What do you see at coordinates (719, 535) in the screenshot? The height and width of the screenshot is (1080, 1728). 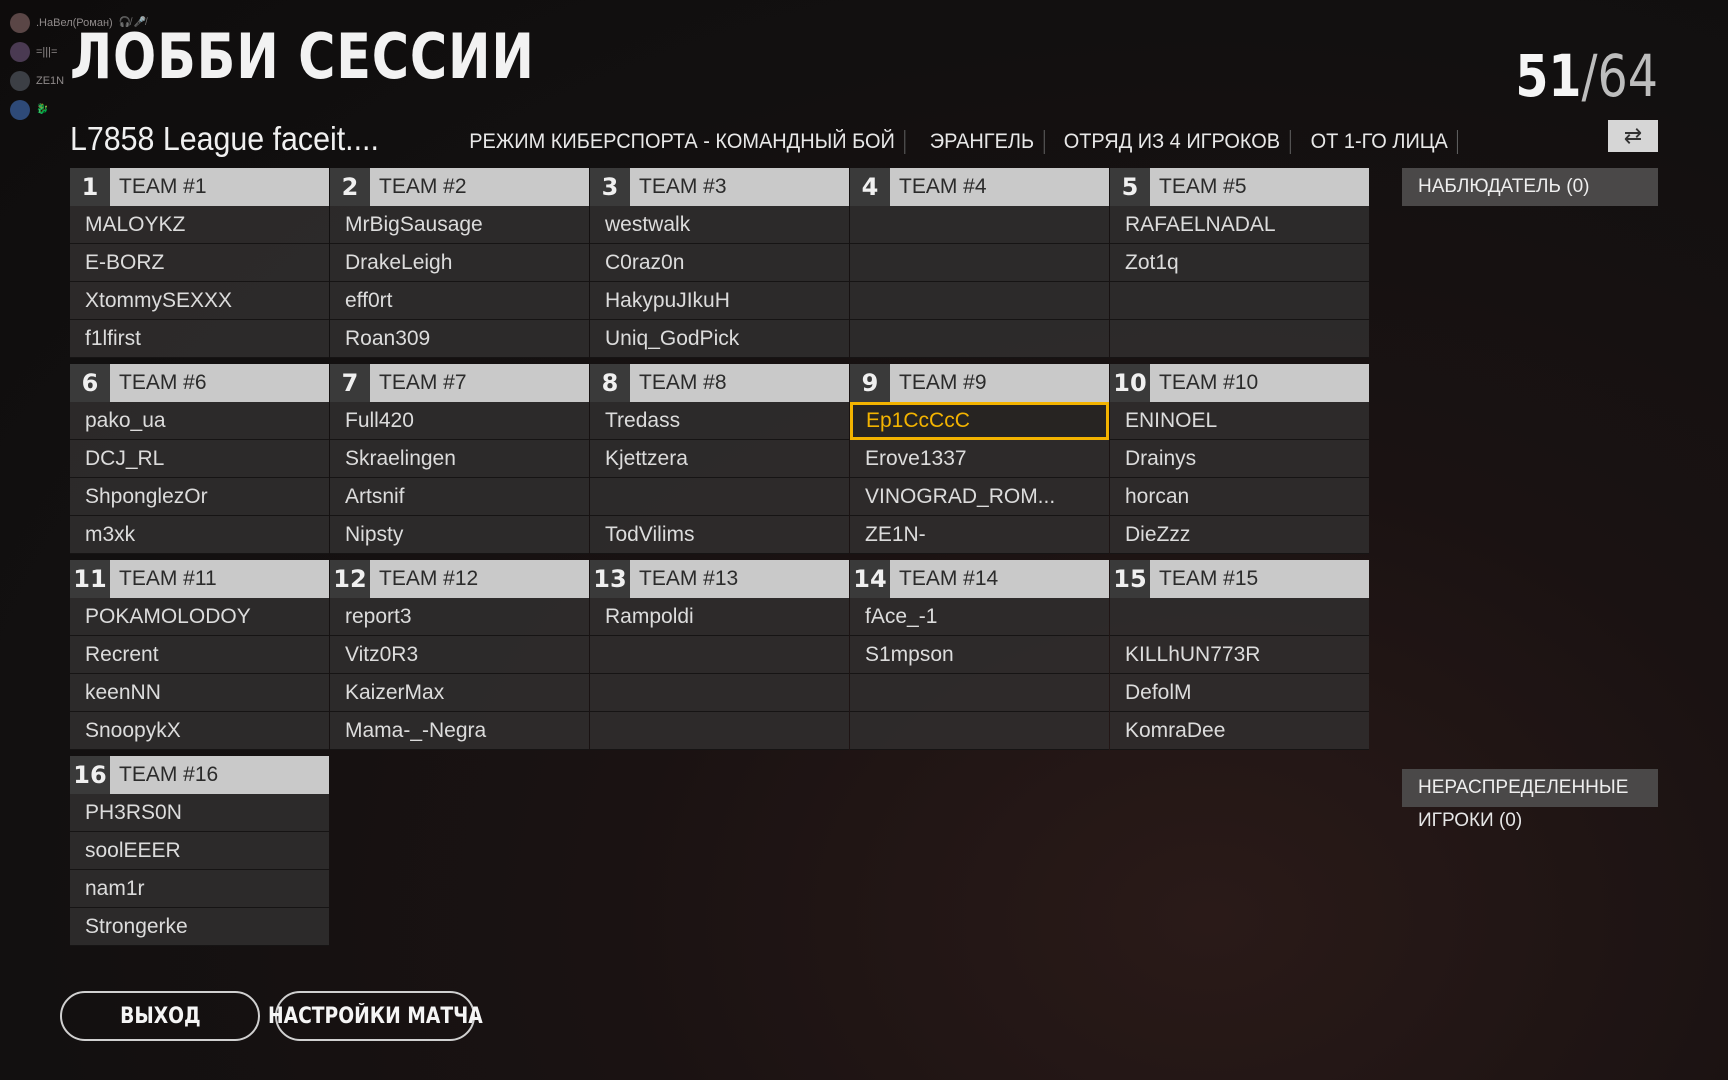 I see `player-slot: TodVilims` at bounding box center [719, 535].